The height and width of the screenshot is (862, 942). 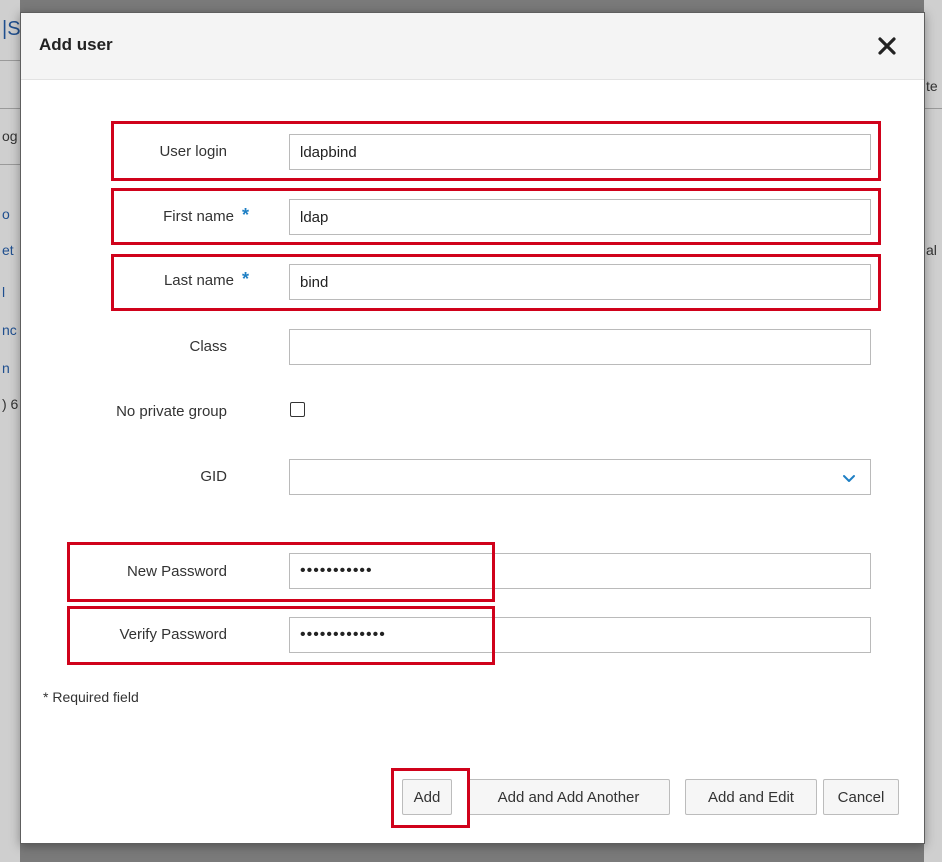 I want to click on verify-password-label: Verify Password, so click(x=173, y=634).